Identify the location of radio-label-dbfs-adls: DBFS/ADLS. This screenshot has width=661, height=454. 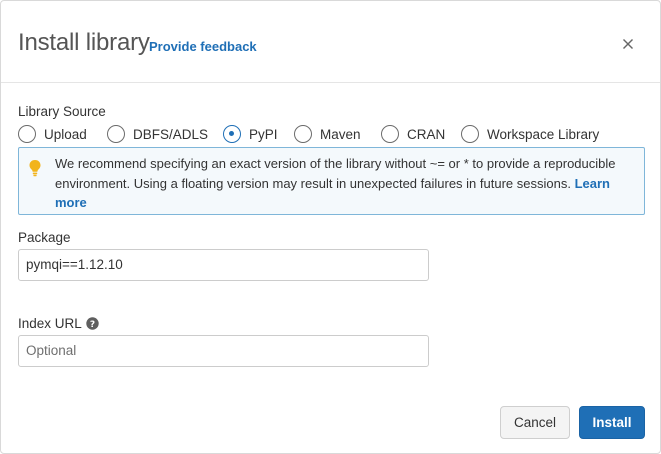
(171, 134).